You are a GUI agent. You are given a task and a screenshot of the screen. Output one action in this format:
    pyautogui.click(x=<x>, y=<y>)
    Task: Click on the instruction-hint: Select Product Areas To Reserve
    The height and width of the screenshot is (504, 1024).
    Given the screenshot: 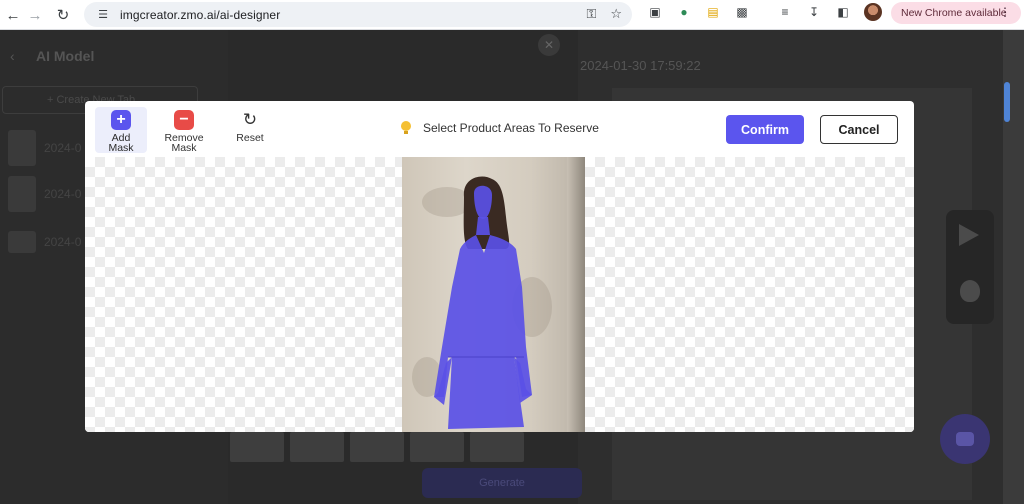 What is the action you would take?
    pyautogui.click(x=500, y=128)
    